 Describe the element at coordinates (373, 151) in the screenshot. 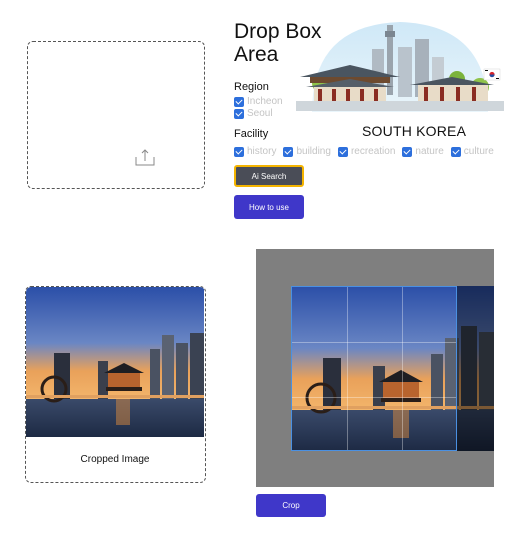

I see `checkbox-label: recreation` at that location.